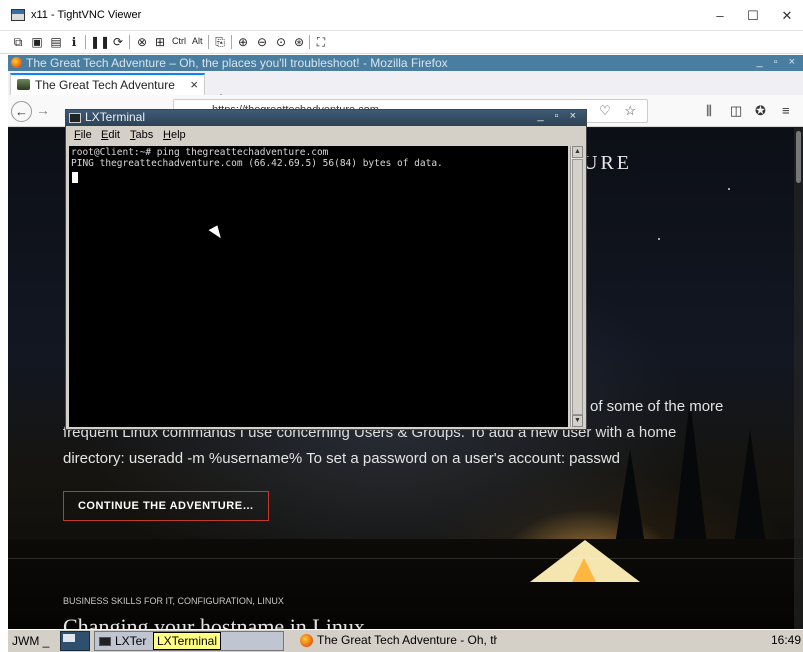  Describe the element at coordinates (220, 42) in the screenshot. I see `clipboard-icon: ⎘` at that location.